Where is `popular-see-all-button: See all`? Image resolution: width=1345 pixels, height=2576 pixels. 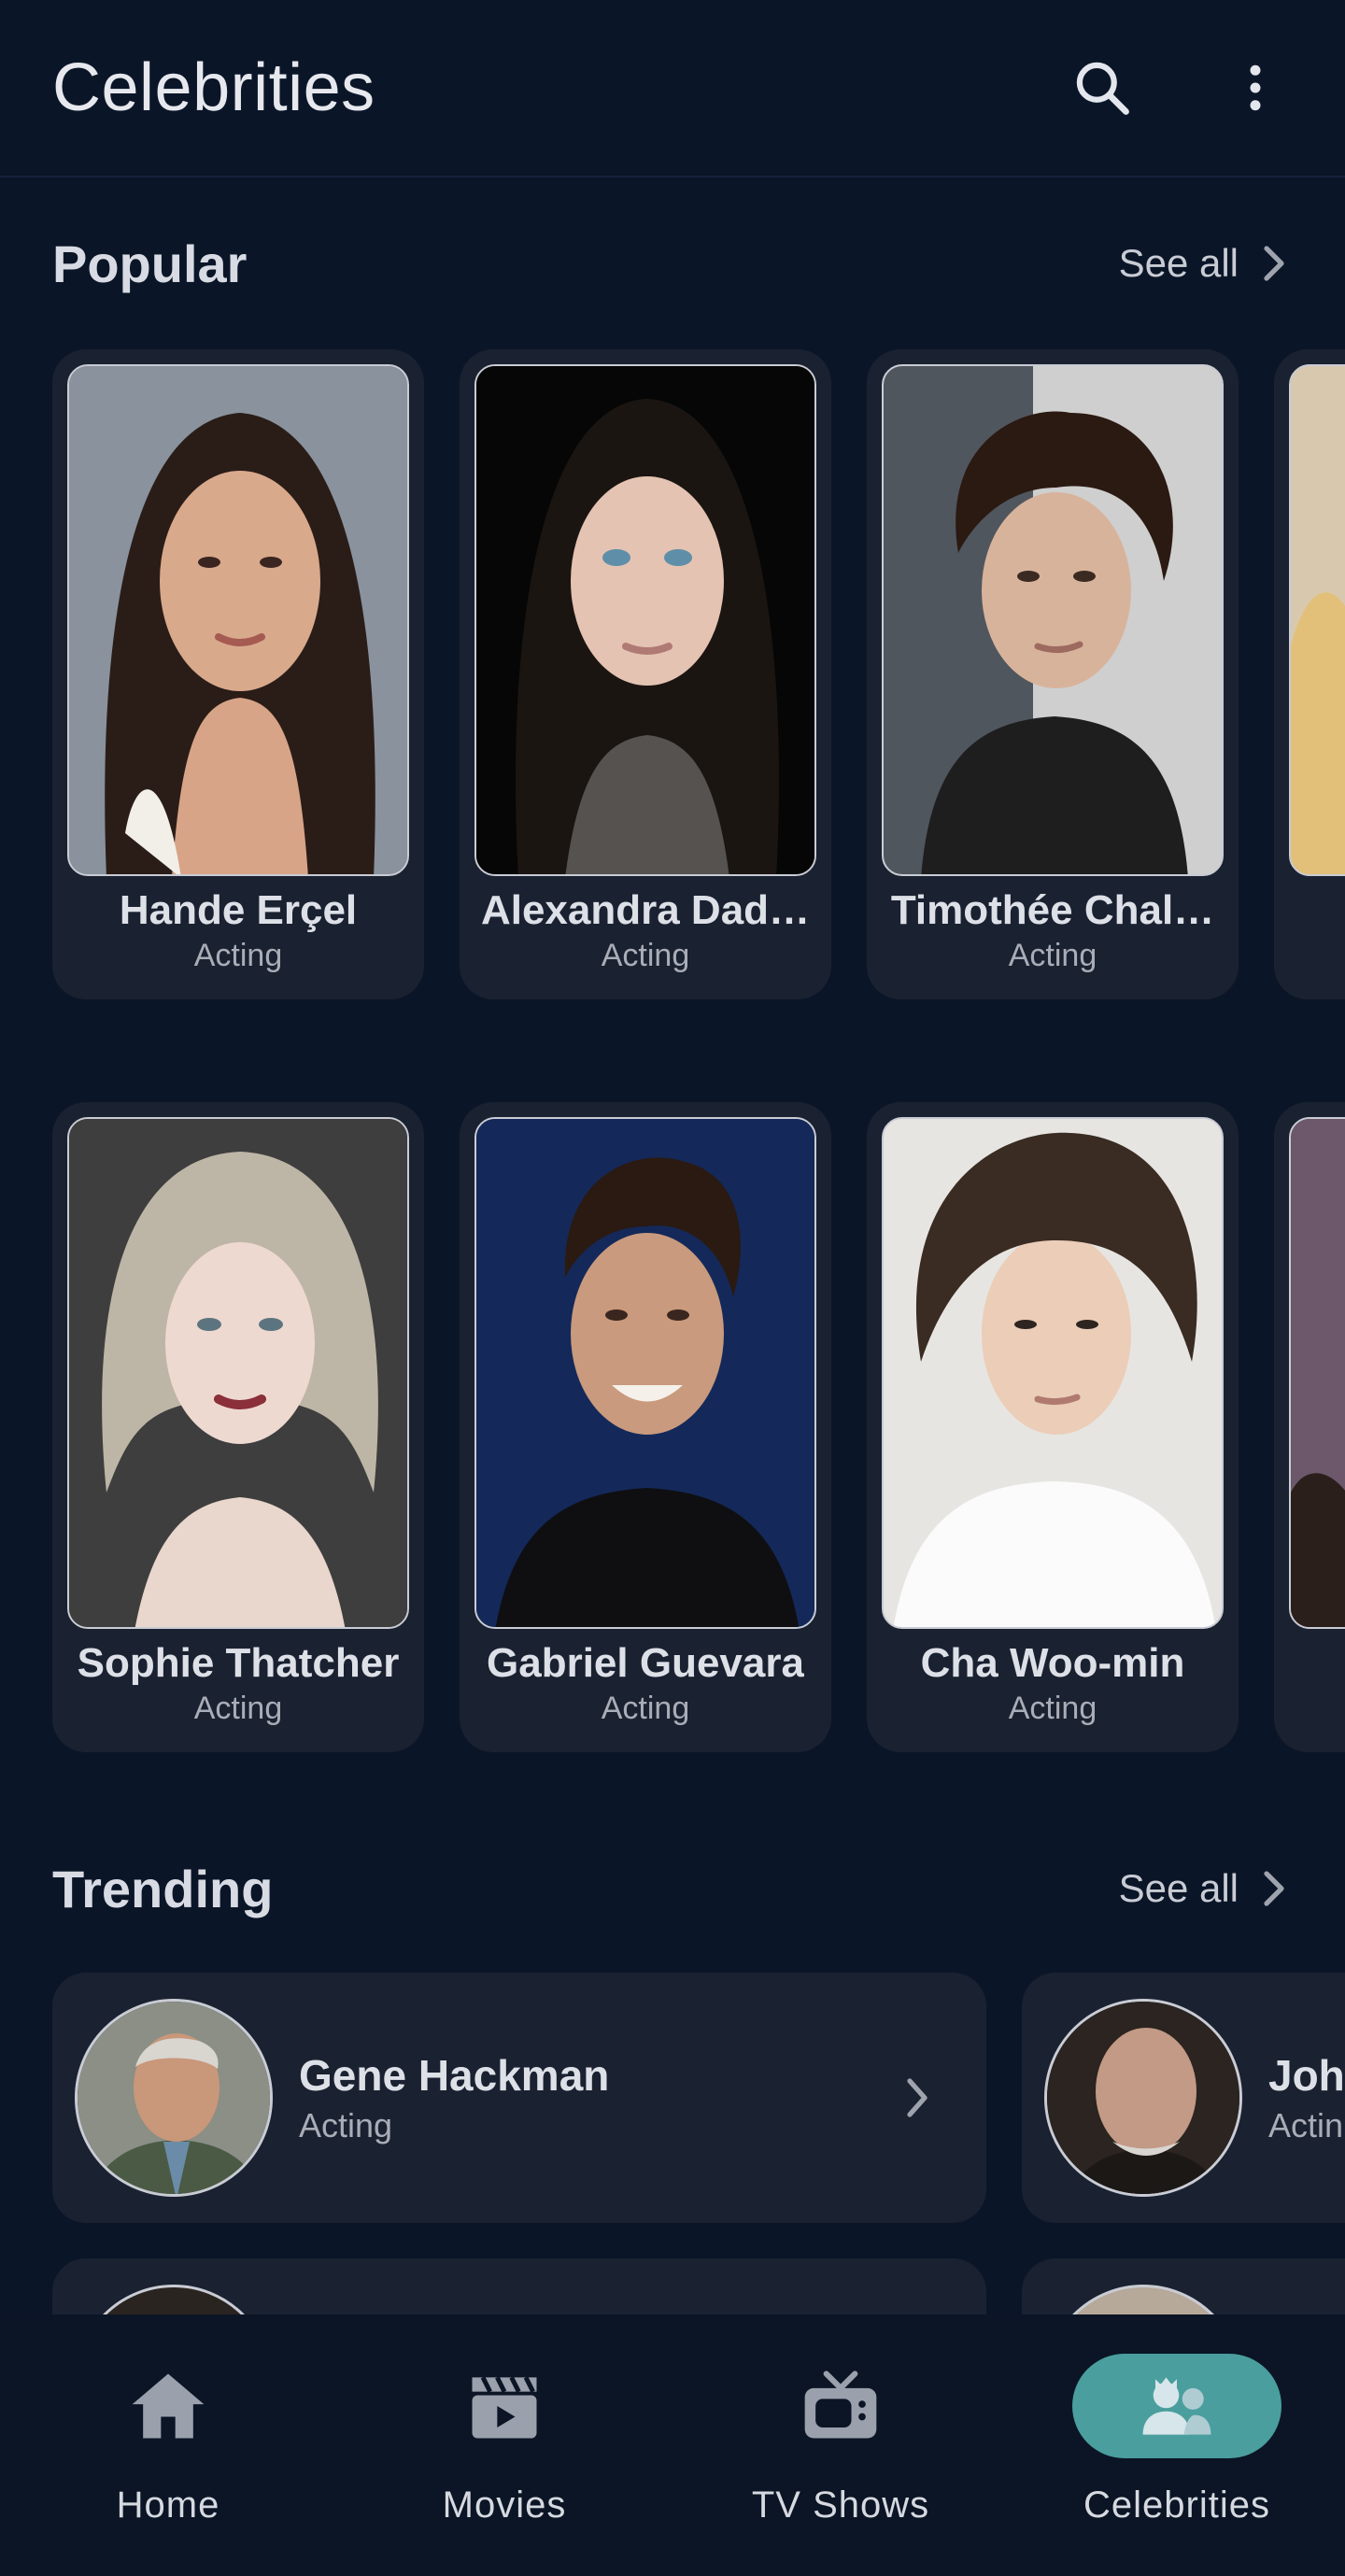 popular-see-all-button: See all is located at coordinates (1206, 263).